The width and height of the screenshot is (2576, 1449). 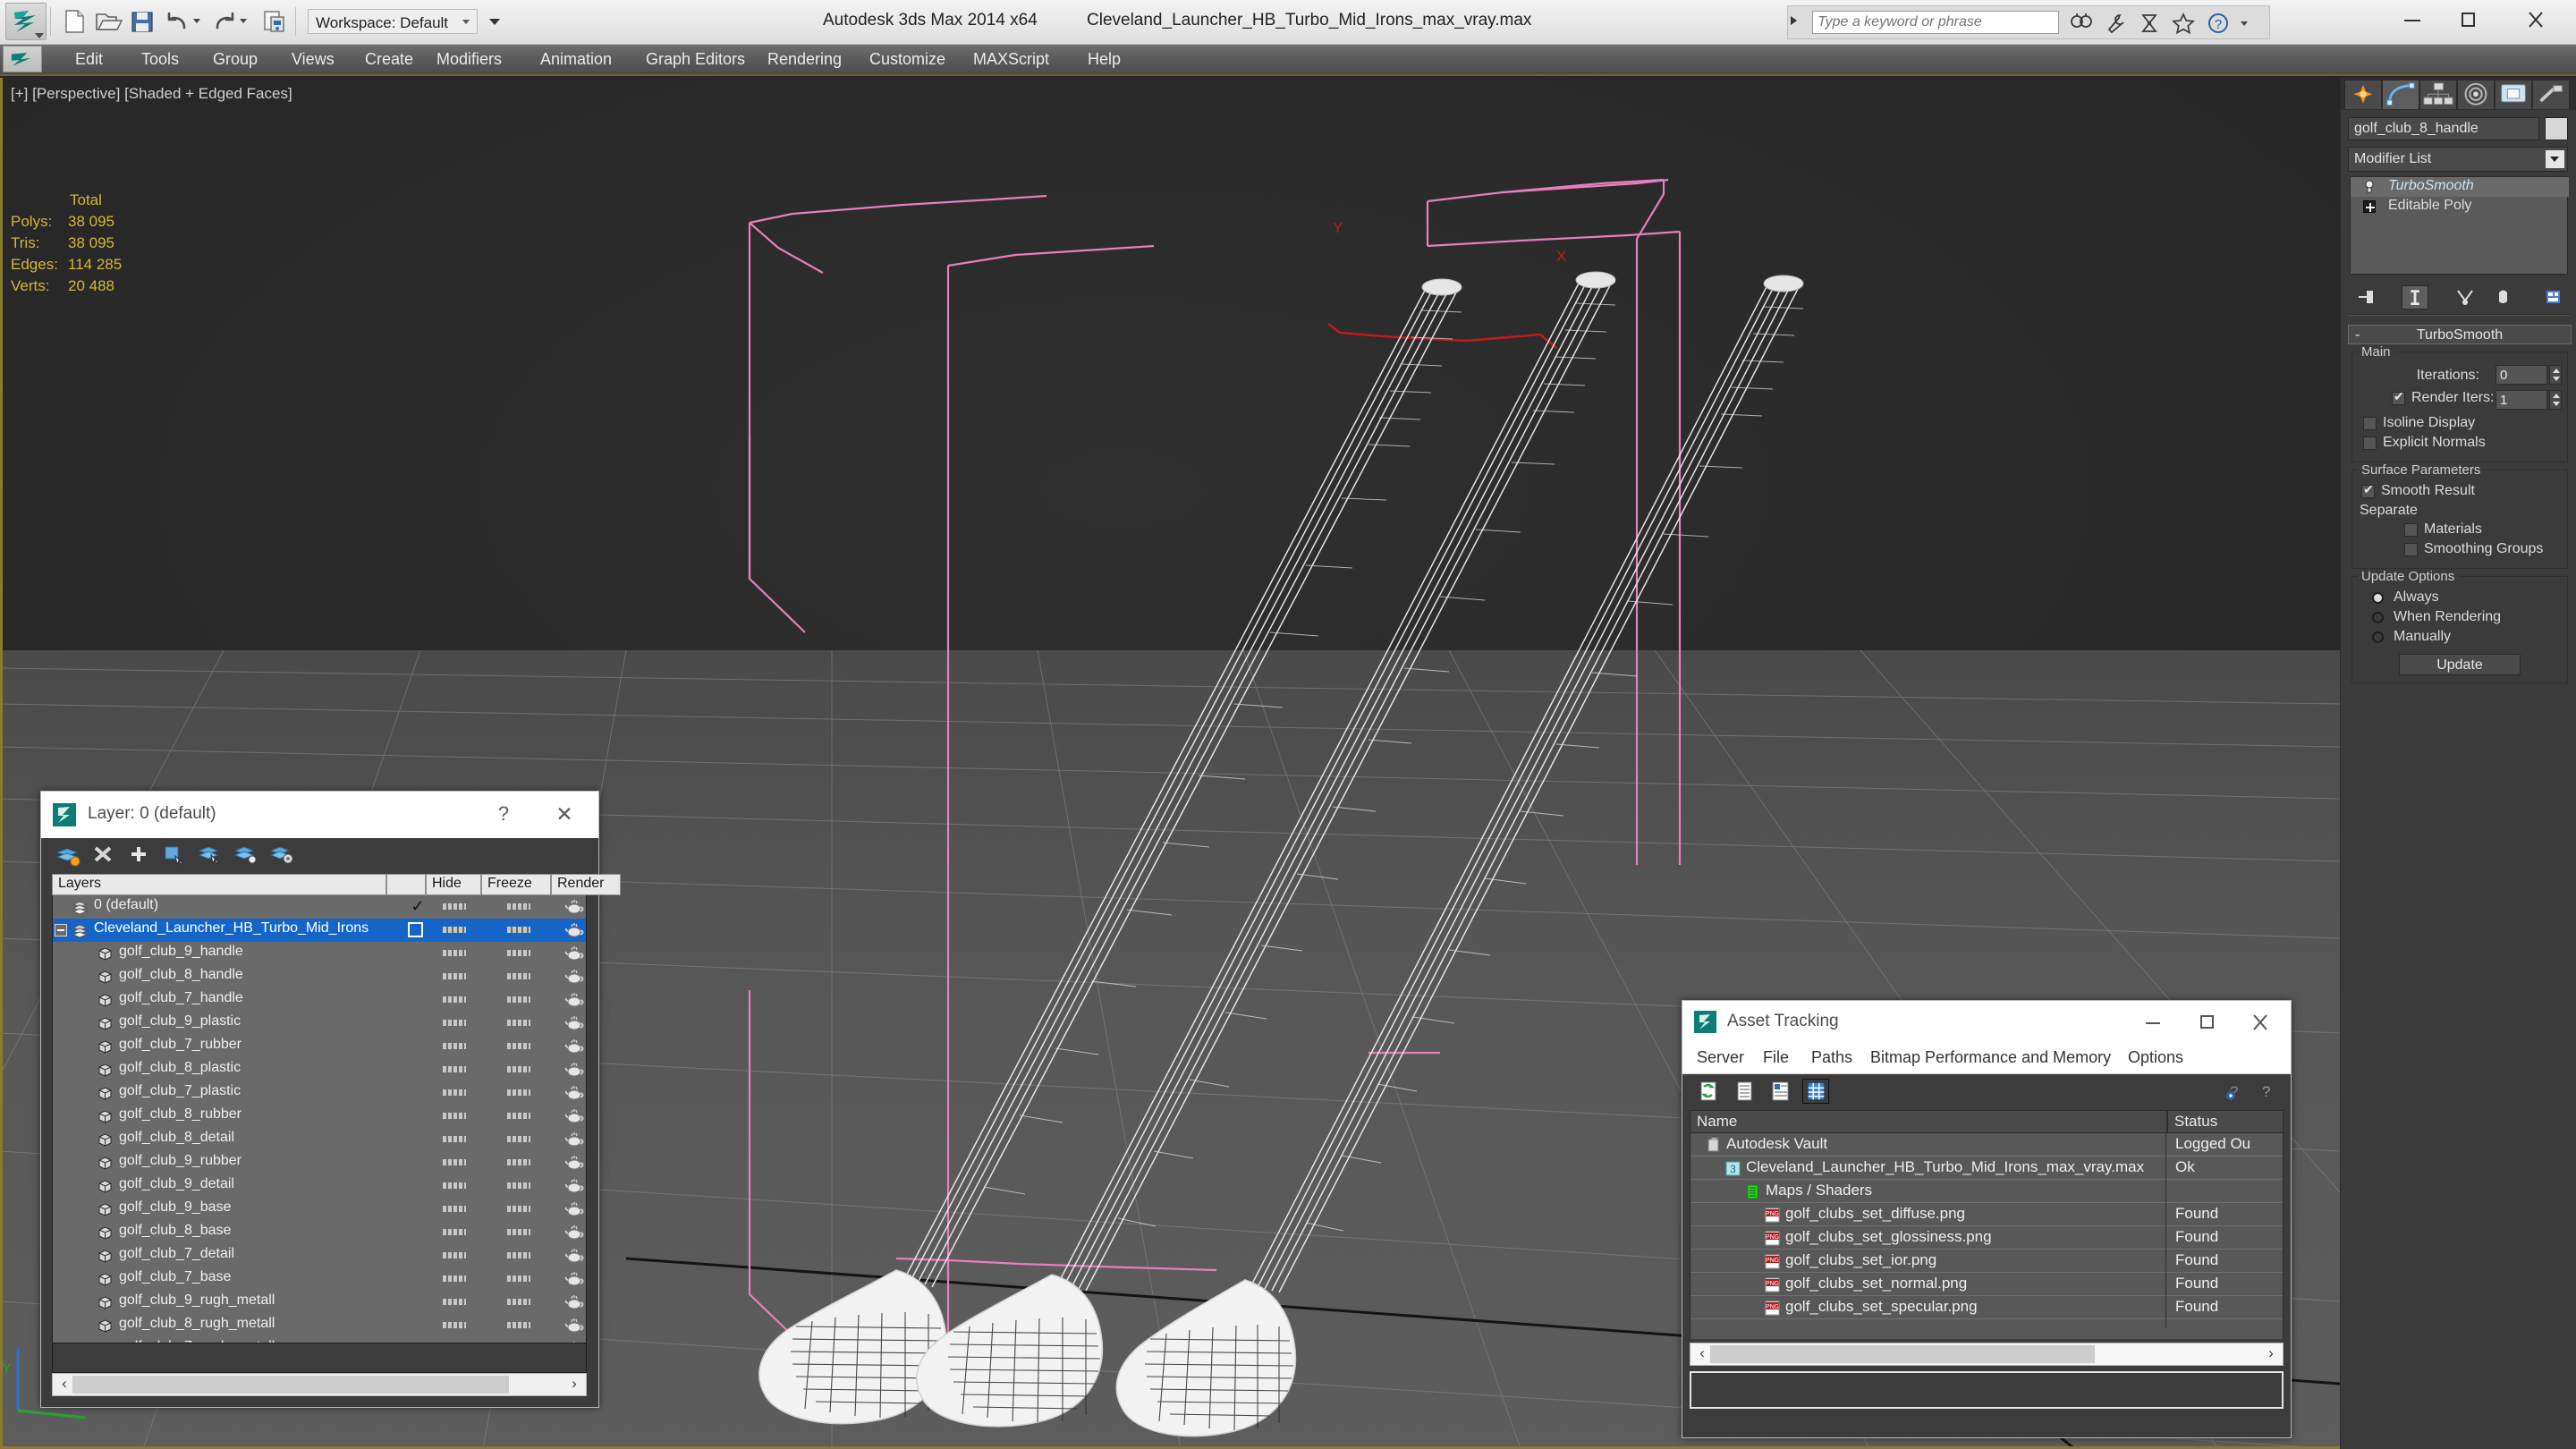 I want to click on menu-modifiers: Modifiers, so click(x=469, y=60).